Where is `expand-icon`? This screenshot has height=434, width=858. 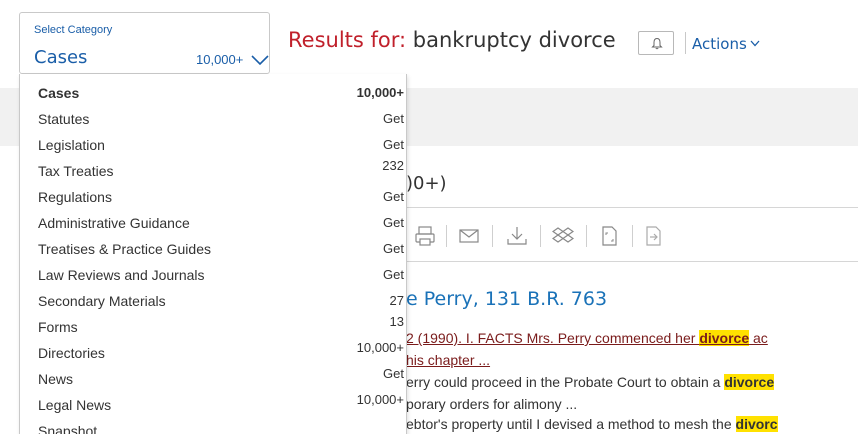 expand-icon is located at coordinates (609, 236).